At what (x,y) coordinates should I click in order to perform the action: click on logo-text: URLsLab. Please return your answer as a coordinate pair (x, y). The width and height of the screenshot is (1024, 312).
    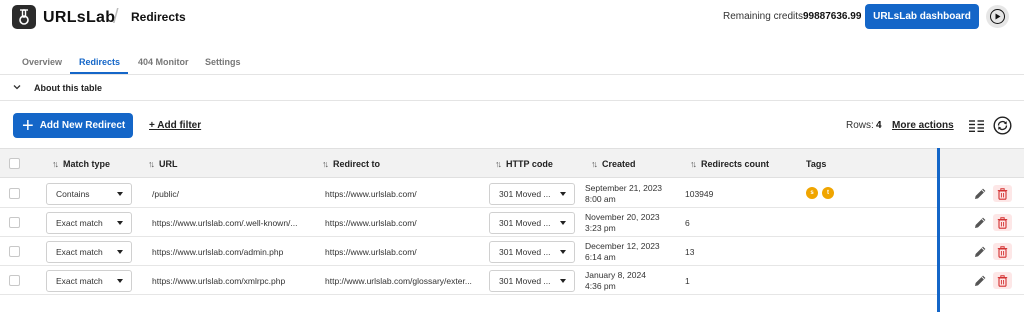
    Looking at the image, I should click on (79, 17).